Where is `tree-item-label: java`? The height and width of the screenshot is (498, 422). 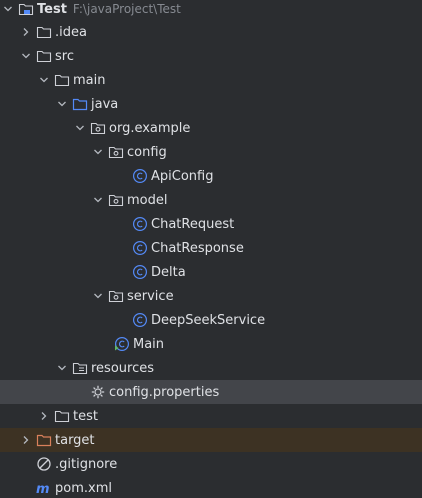 tree-item-label: java is located at coordinates (105, 104).